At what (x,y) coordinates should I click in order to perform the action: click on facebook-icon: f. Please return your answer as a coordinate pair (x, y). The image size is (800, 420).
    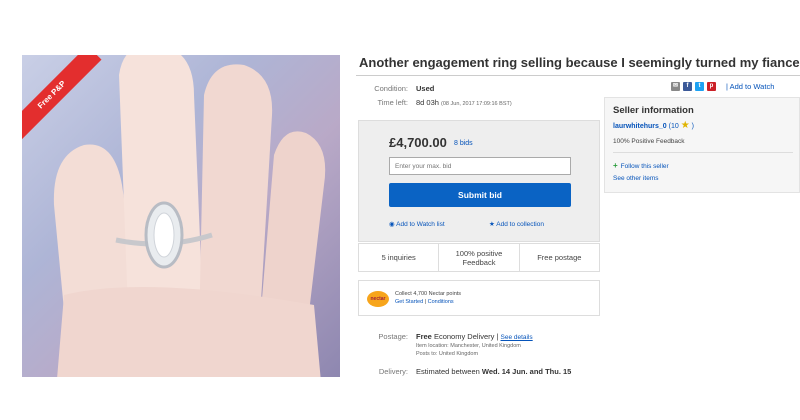
    Looking at the image, I should click on (687, 86).